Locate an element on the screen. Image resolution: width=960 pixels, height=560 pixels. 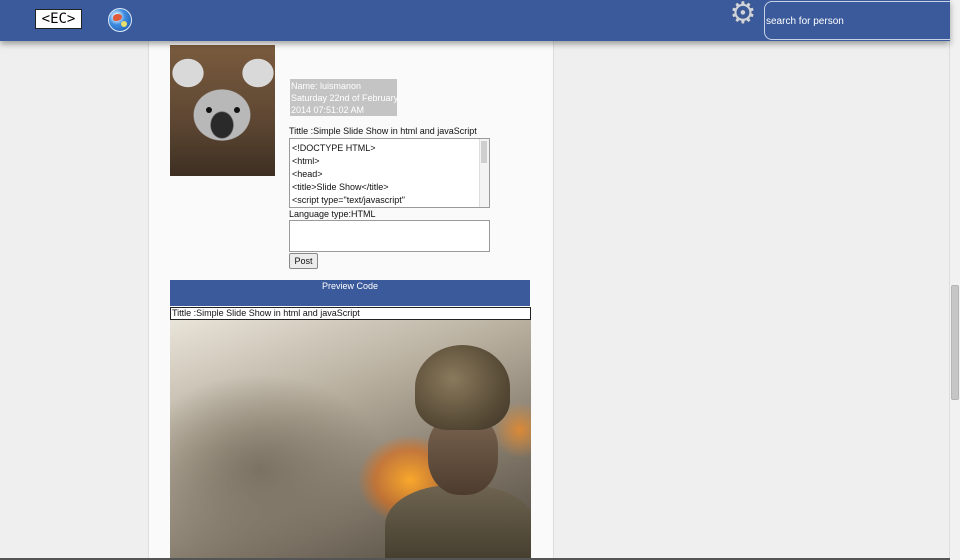
preview-code-bar: Preview Code is located at coordinates (350, 293).